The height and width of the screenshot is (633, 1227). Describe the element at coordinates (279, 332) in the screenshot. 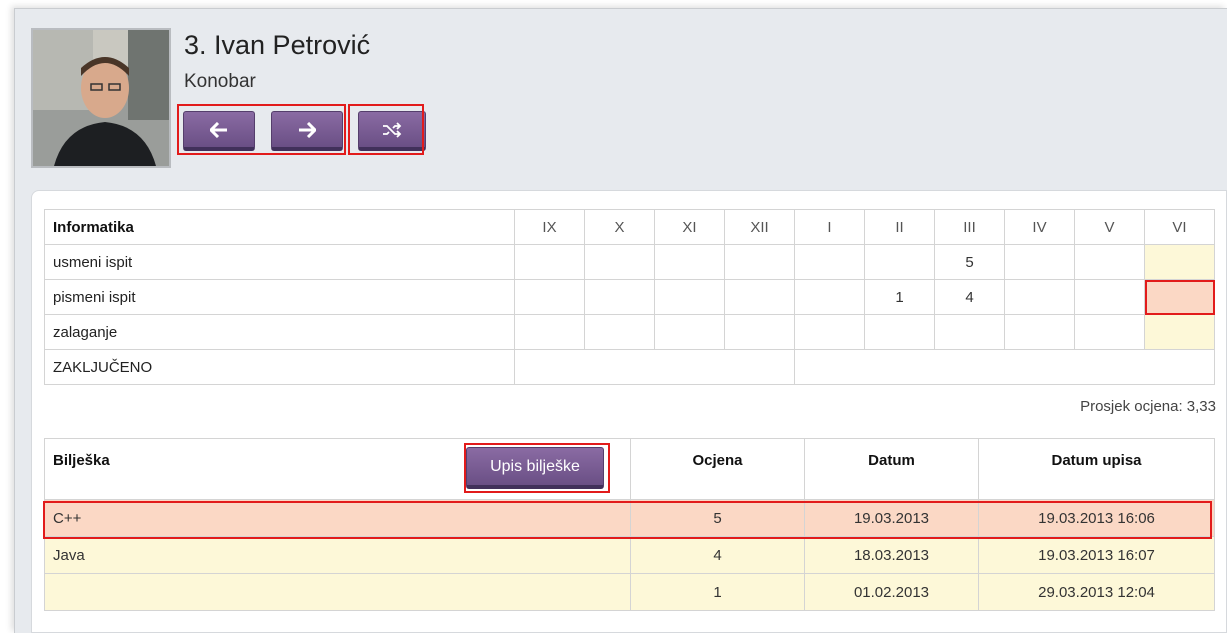

I see `grade-category-label: zalaganje` at that location.